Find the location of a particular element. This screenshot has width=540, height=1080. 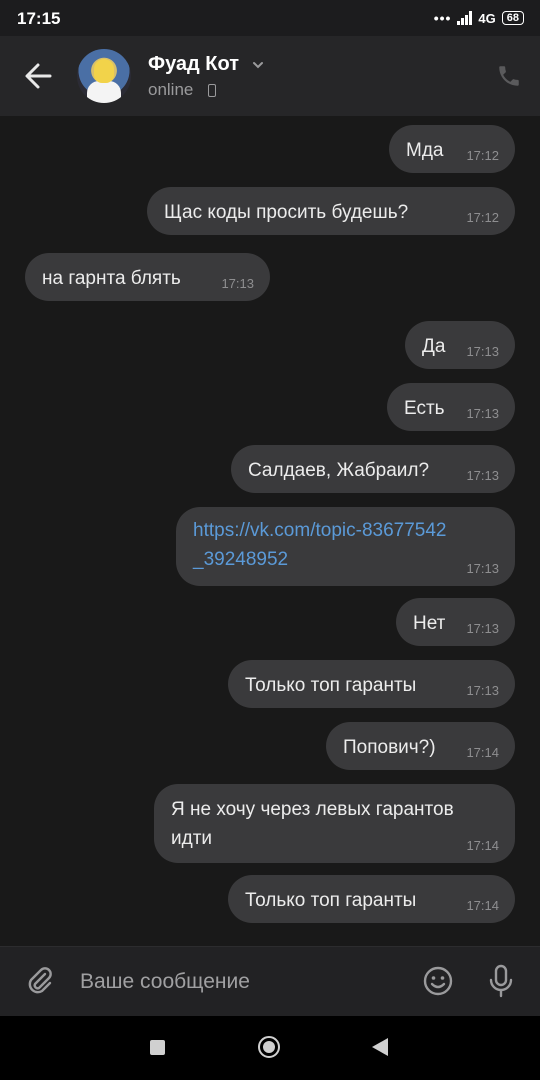

system-navigation-bar is located at coordinates (270, 1048).